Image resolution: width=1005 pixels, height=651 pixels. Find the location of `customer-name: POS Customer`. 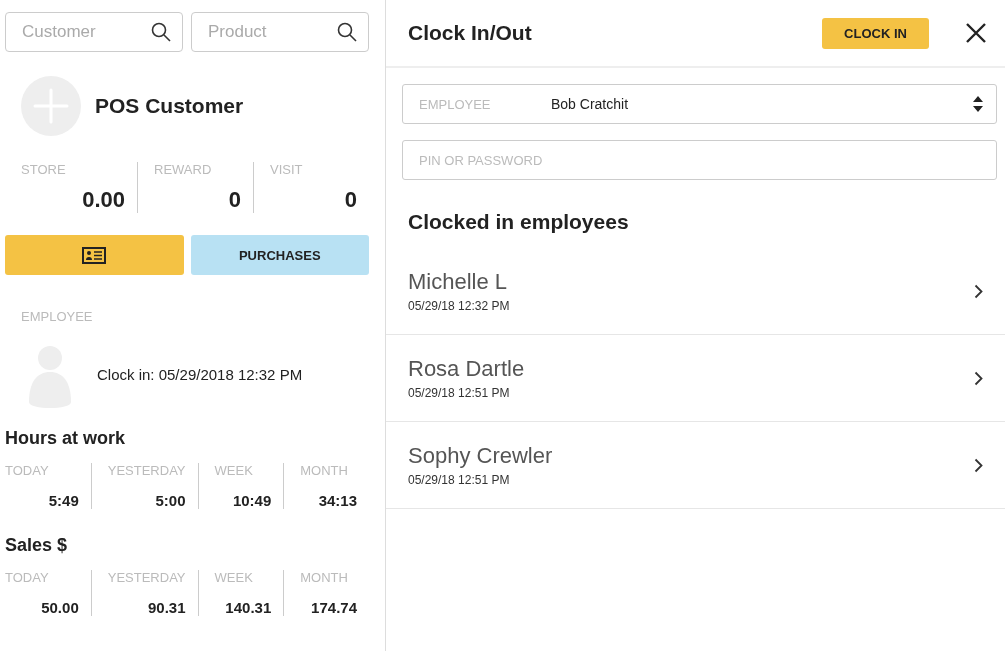

customer-name: POS Customer is located at coordinates (169, 106).